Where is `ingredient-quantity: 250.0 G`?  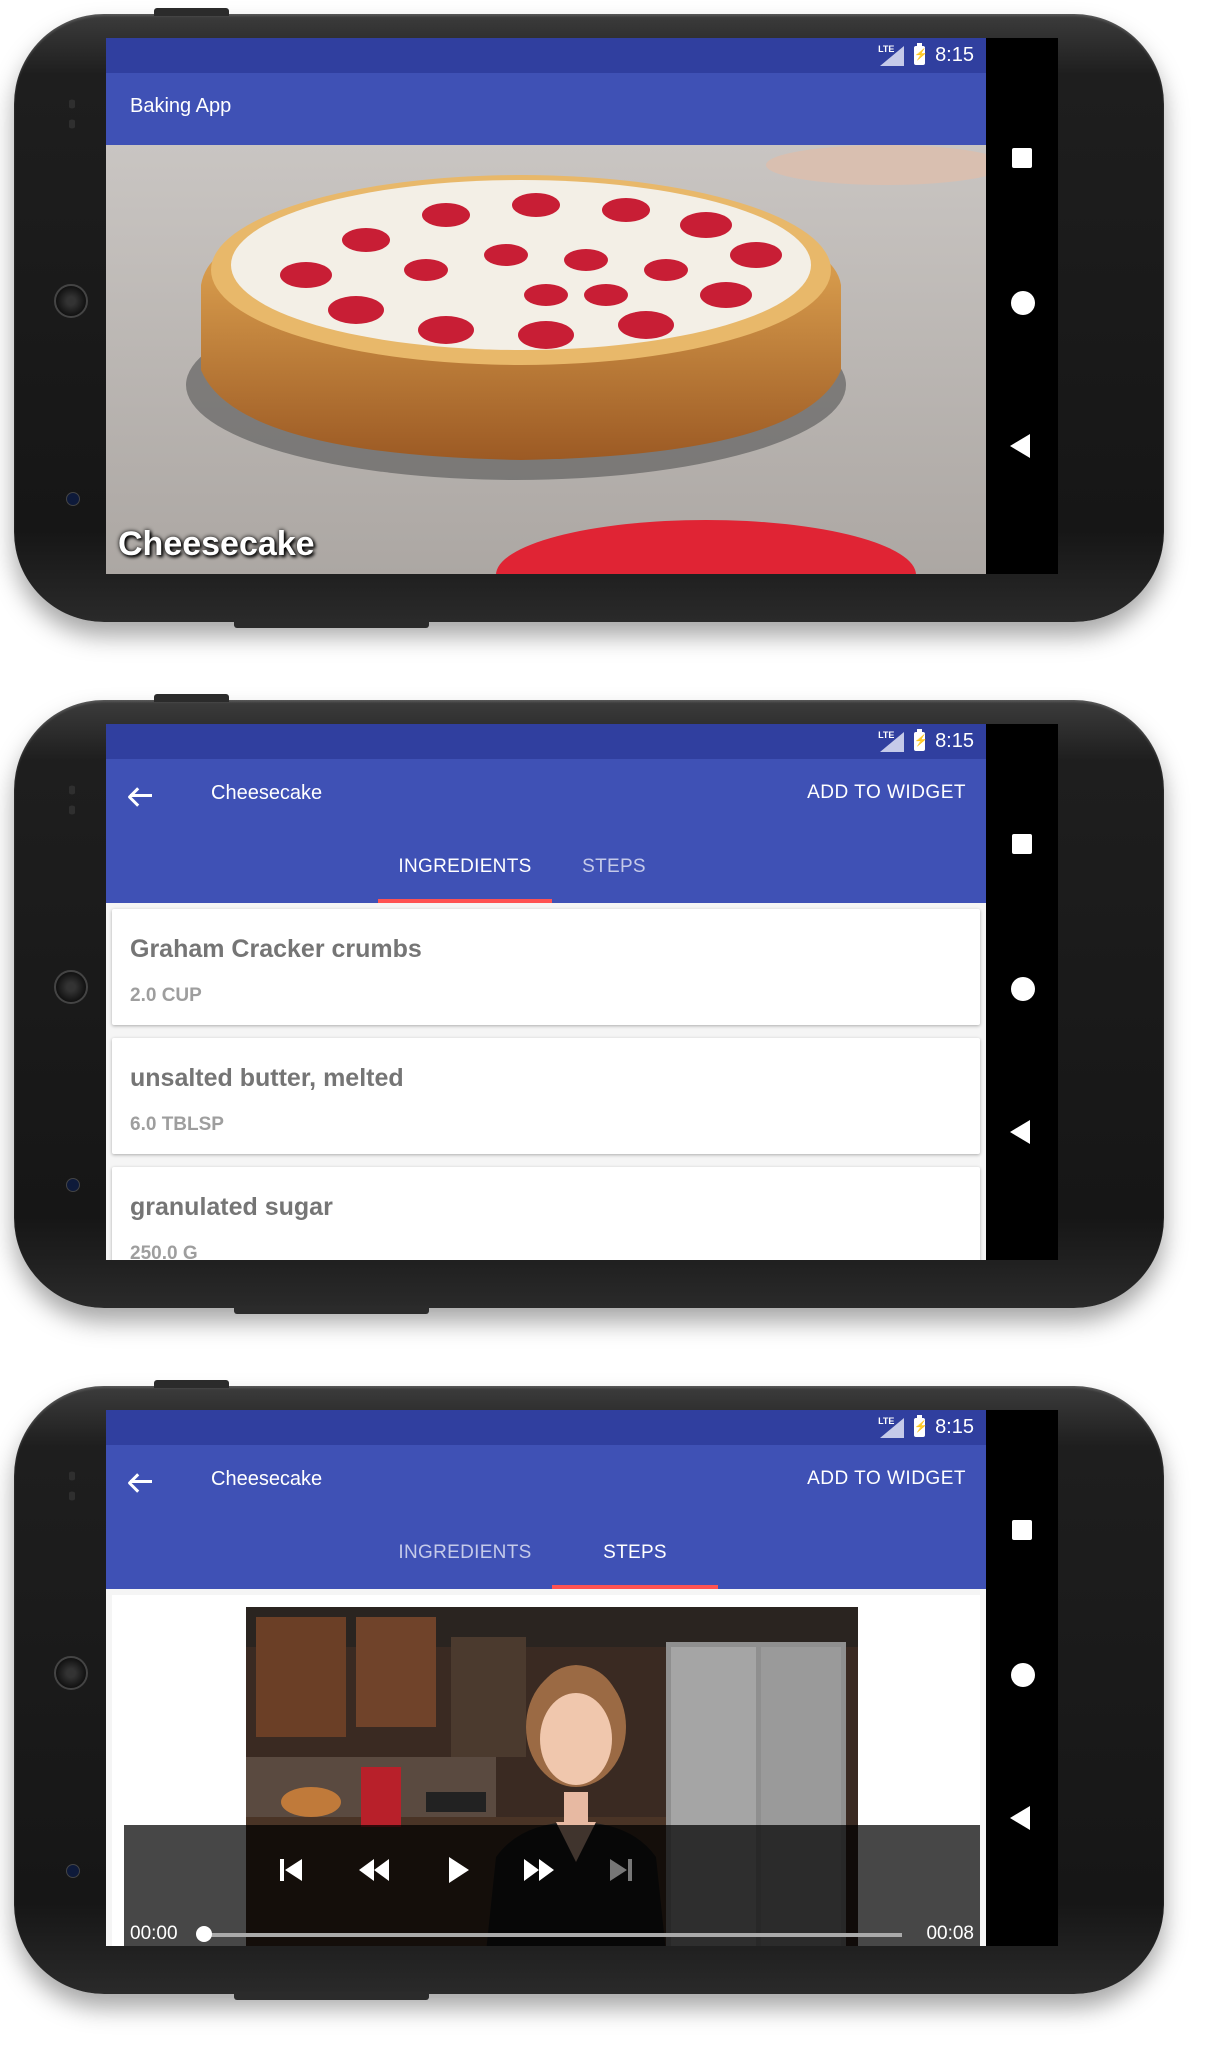 ingredient-quantity: 250.0 G is located at coordinates (164, 1251).